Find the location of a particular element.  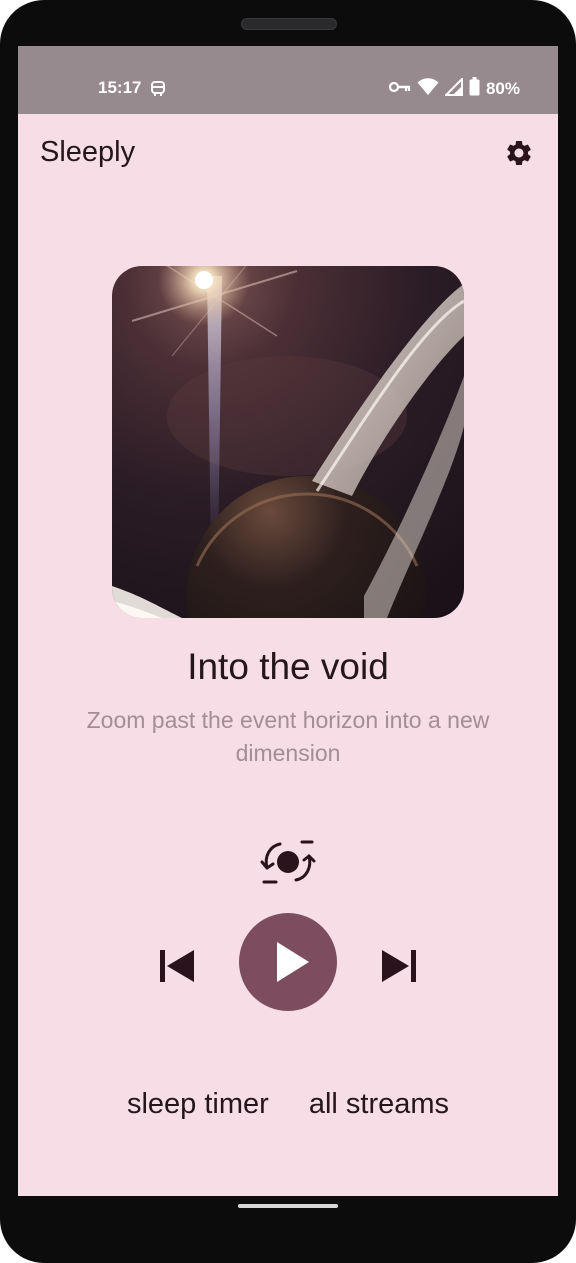

cell-signal-icon is located at coordinates (453, 88).